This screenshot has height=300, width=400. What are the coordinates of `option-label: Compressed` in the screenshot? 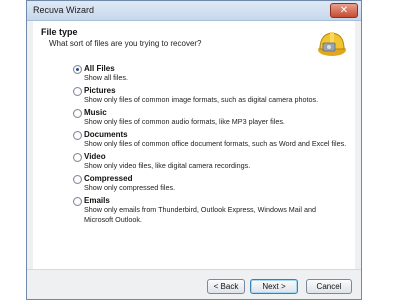 It's located at (108, 178).